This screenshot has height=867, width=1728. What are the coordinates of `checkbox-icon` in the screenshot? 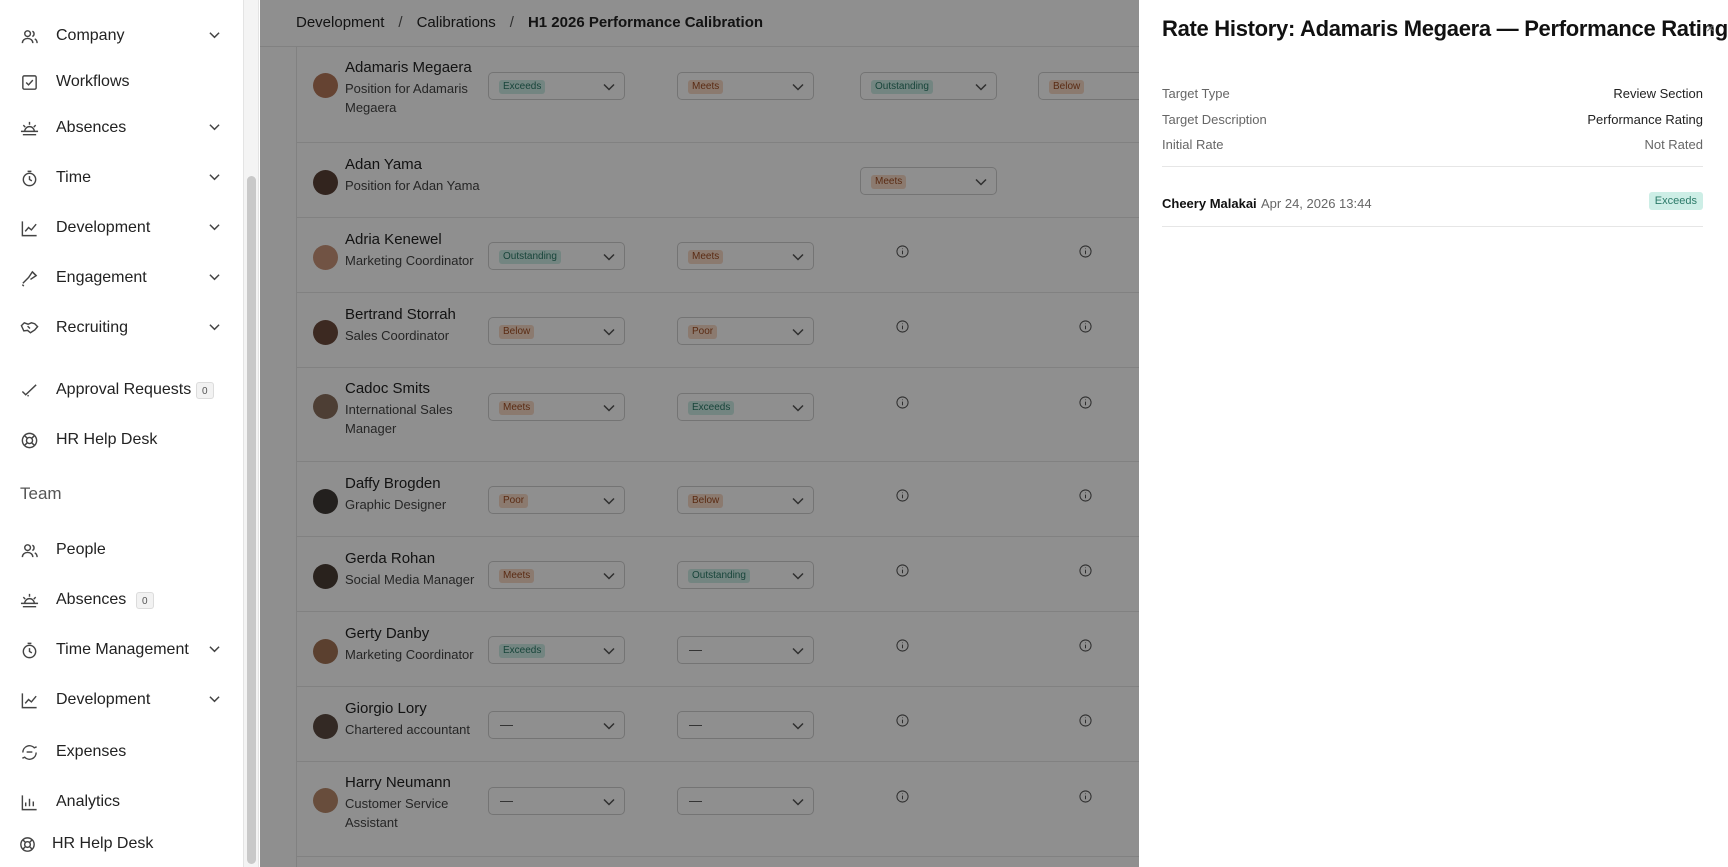 It's located at (29, 82).